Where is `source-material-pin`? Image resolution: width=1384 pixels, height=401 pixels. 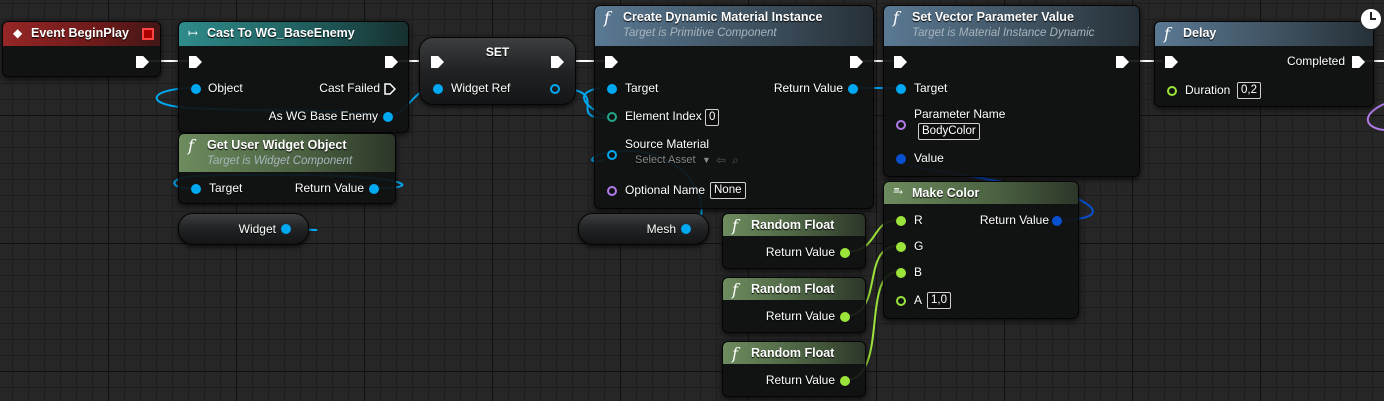 source-material-pin is located at coordinates (612, 155).